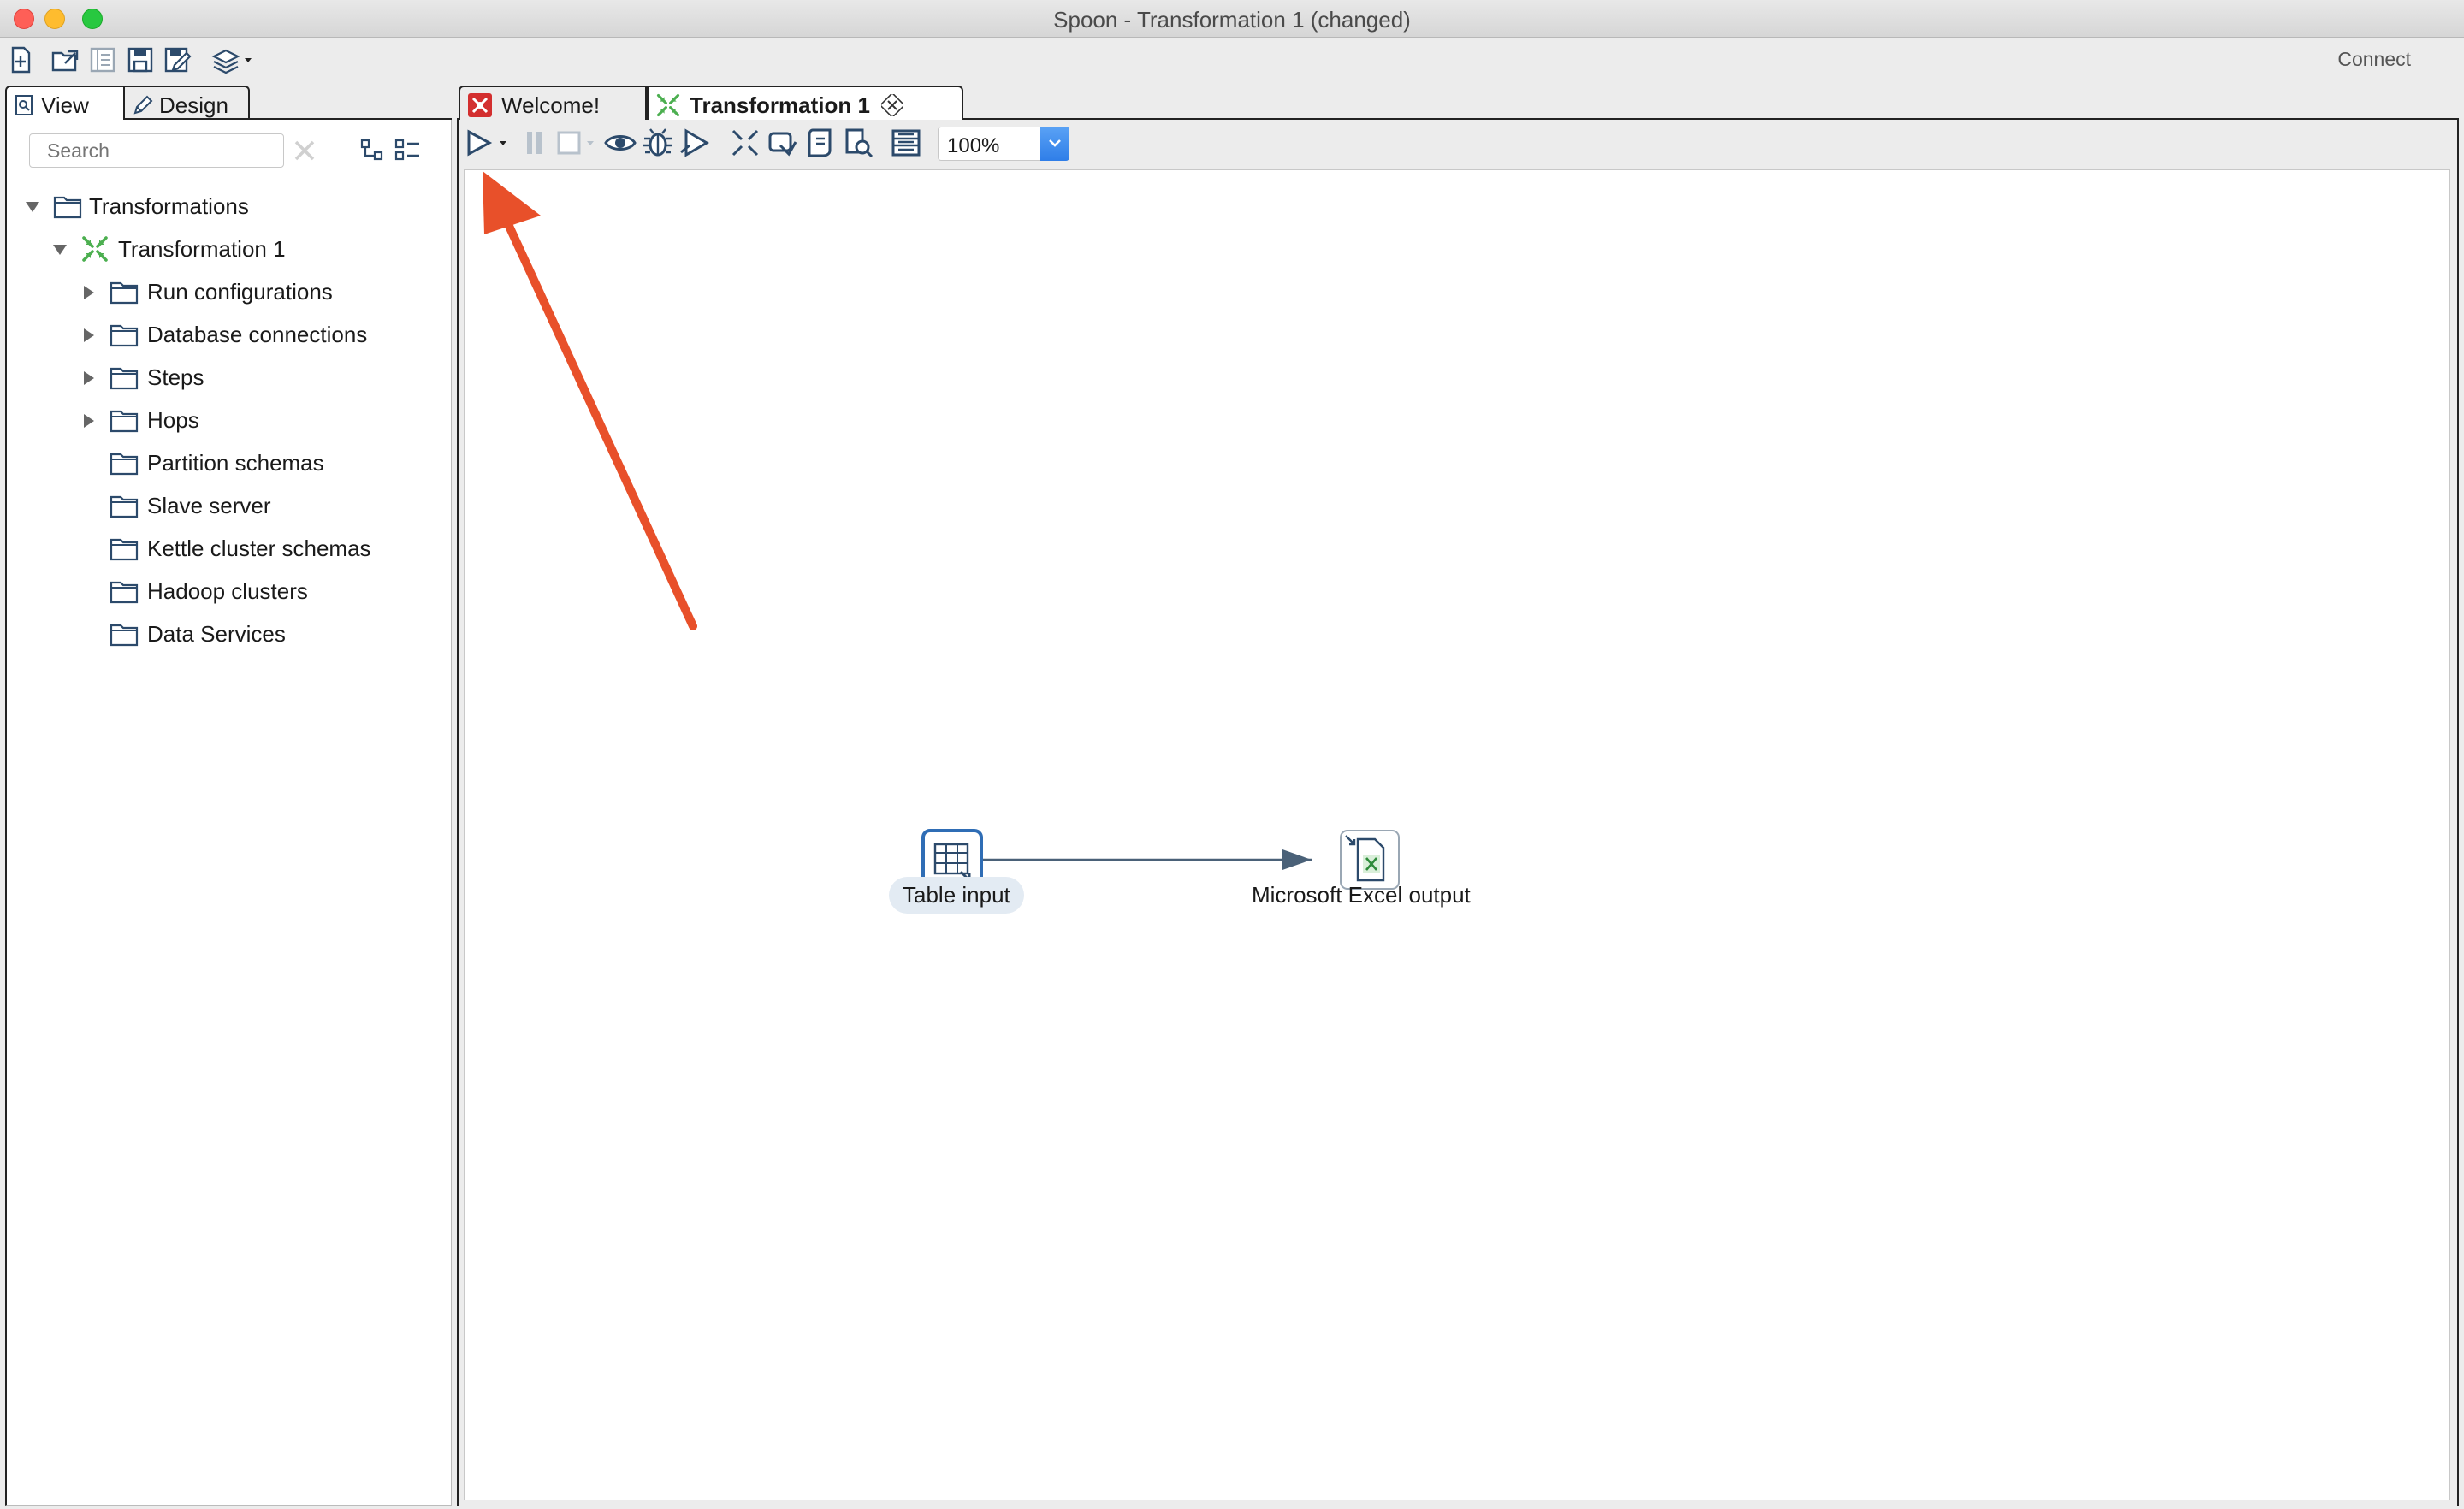 Image resolution: width=2464 pixels, height=1509 pixels. I want to click on eye-icon, so click(620, 143).